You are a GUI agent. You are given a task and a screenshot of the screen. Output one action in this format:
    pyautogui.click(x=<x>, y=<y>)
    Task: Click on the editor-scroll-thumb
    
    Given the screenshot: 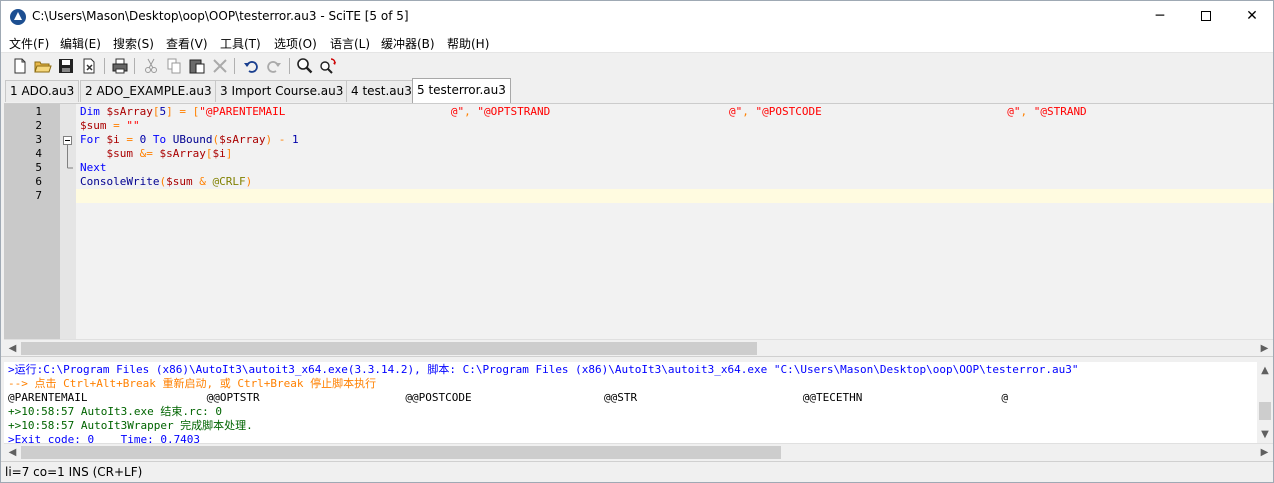 What is the action you would take?
    pyautogui.click(x=389, y=348)
    